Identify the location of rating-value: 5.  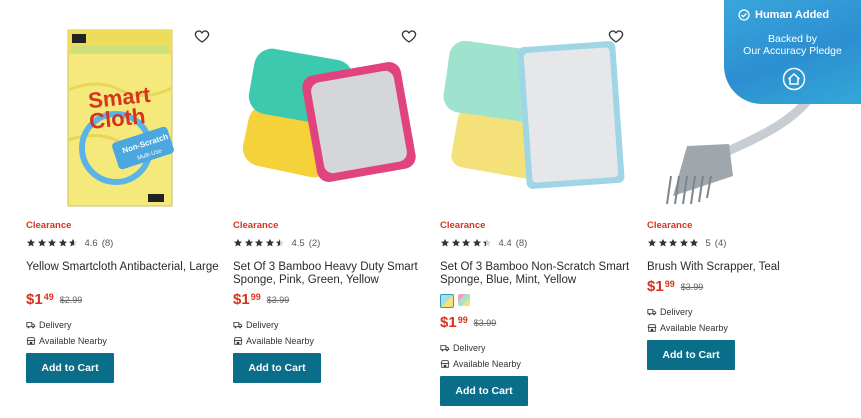
(708, 243).